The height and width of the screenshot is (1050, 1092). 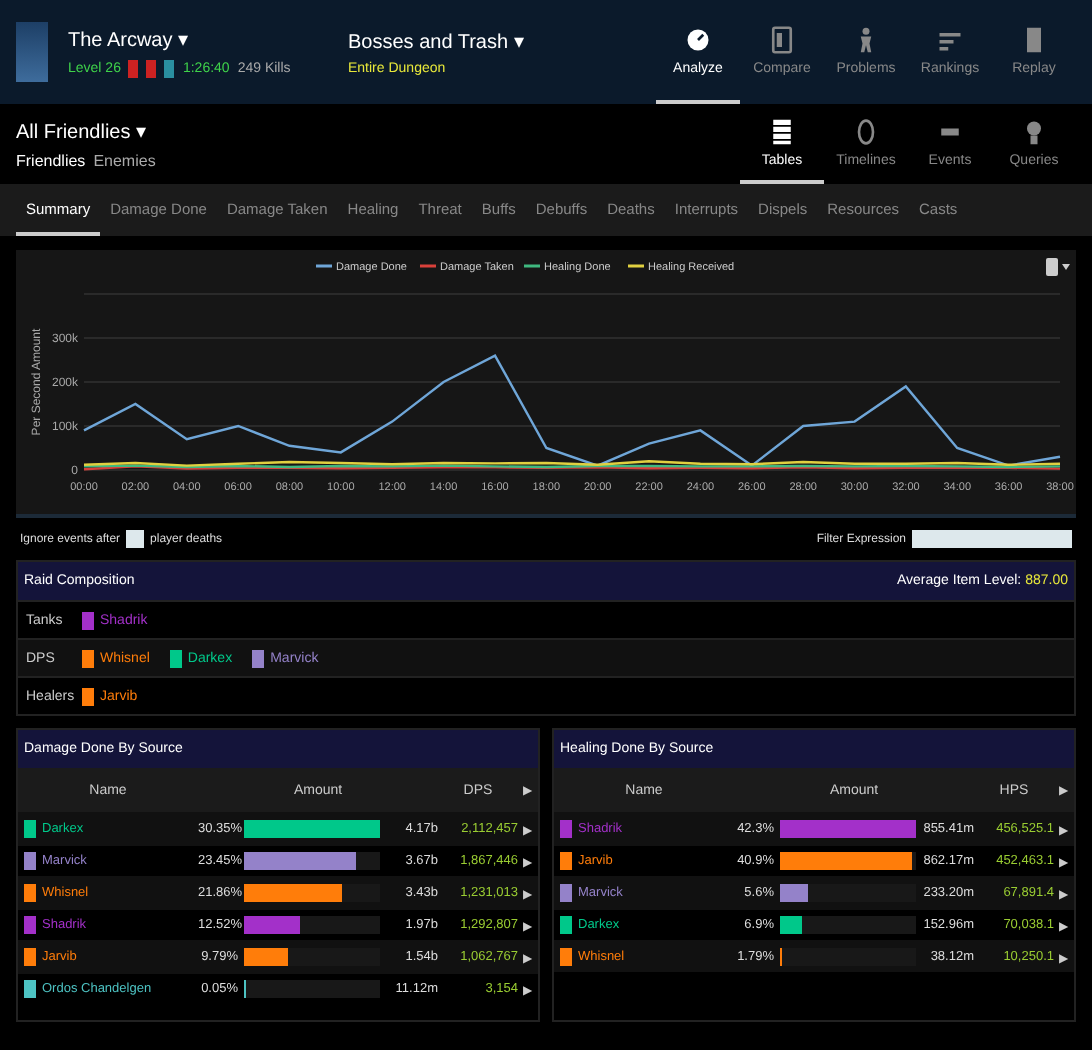 What do you see at coordinates (1058, 267) in the screenshot?
I see `export-icon` at bounding box center [1058, 267].